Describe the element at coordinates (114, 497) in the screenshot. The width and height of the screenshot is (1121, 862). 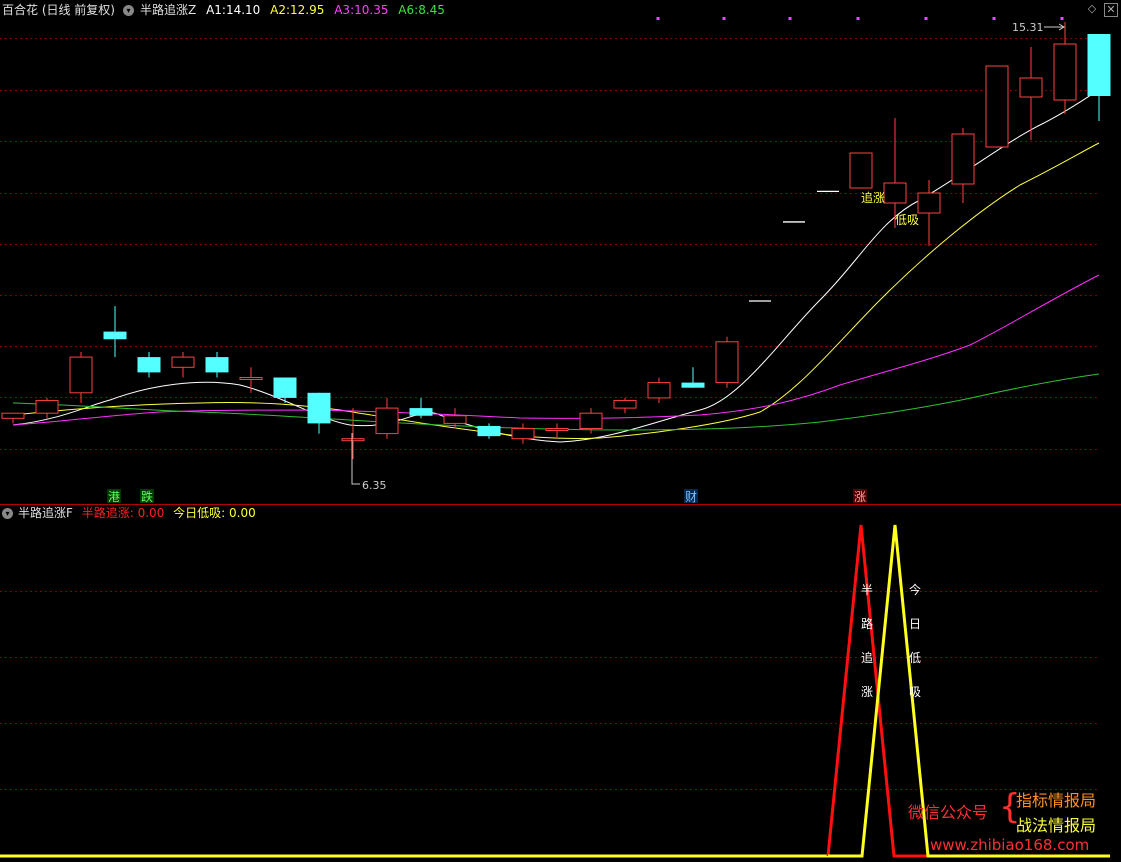
I see `marker-hk: 港` at that location.